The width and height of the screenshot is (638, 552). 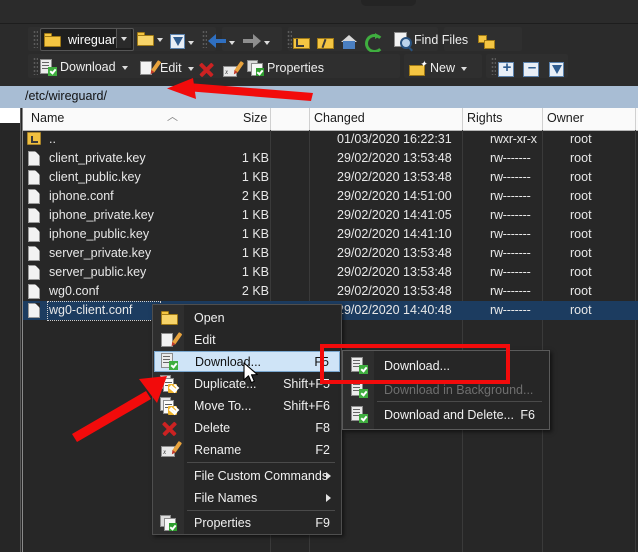 I want to click on menu-item-shortcut: Shift+F6, so click(x=306, y=405).